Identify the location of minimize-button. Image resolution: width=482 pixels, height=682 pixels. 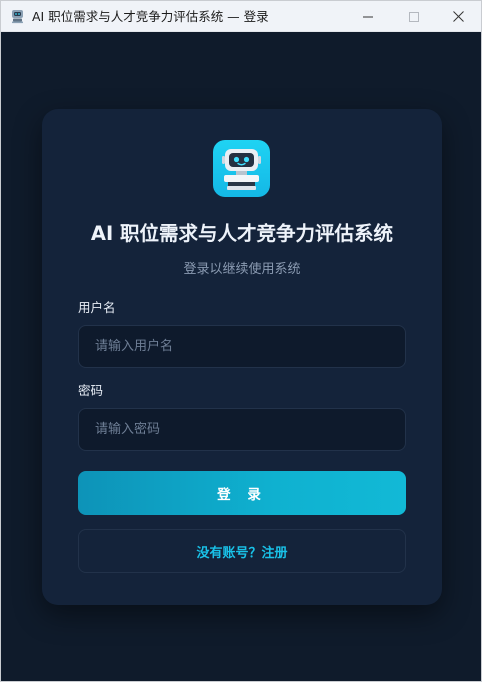
(368, 16).